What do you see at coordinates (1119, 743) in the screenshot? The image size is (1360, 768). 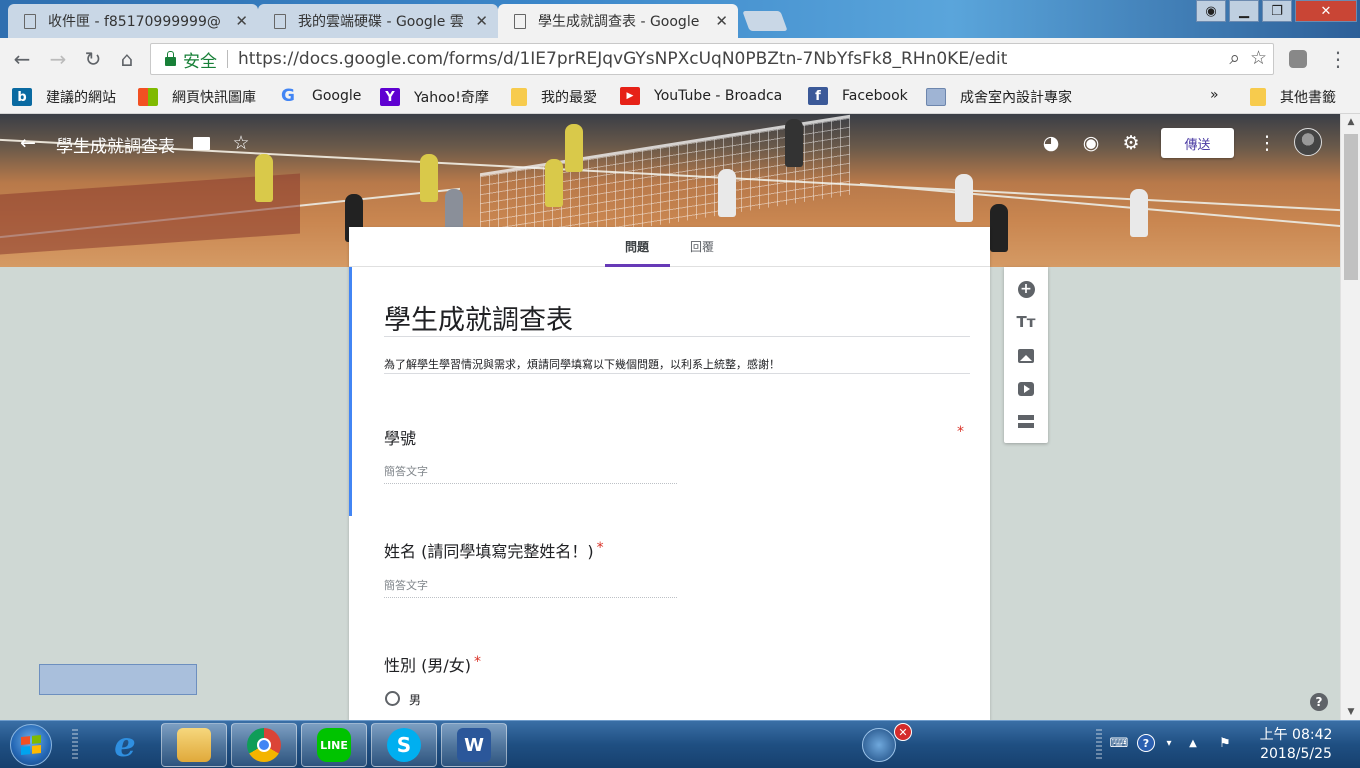 I see `keyboard-icon: ⌨` at bounding box center [1119, 743].